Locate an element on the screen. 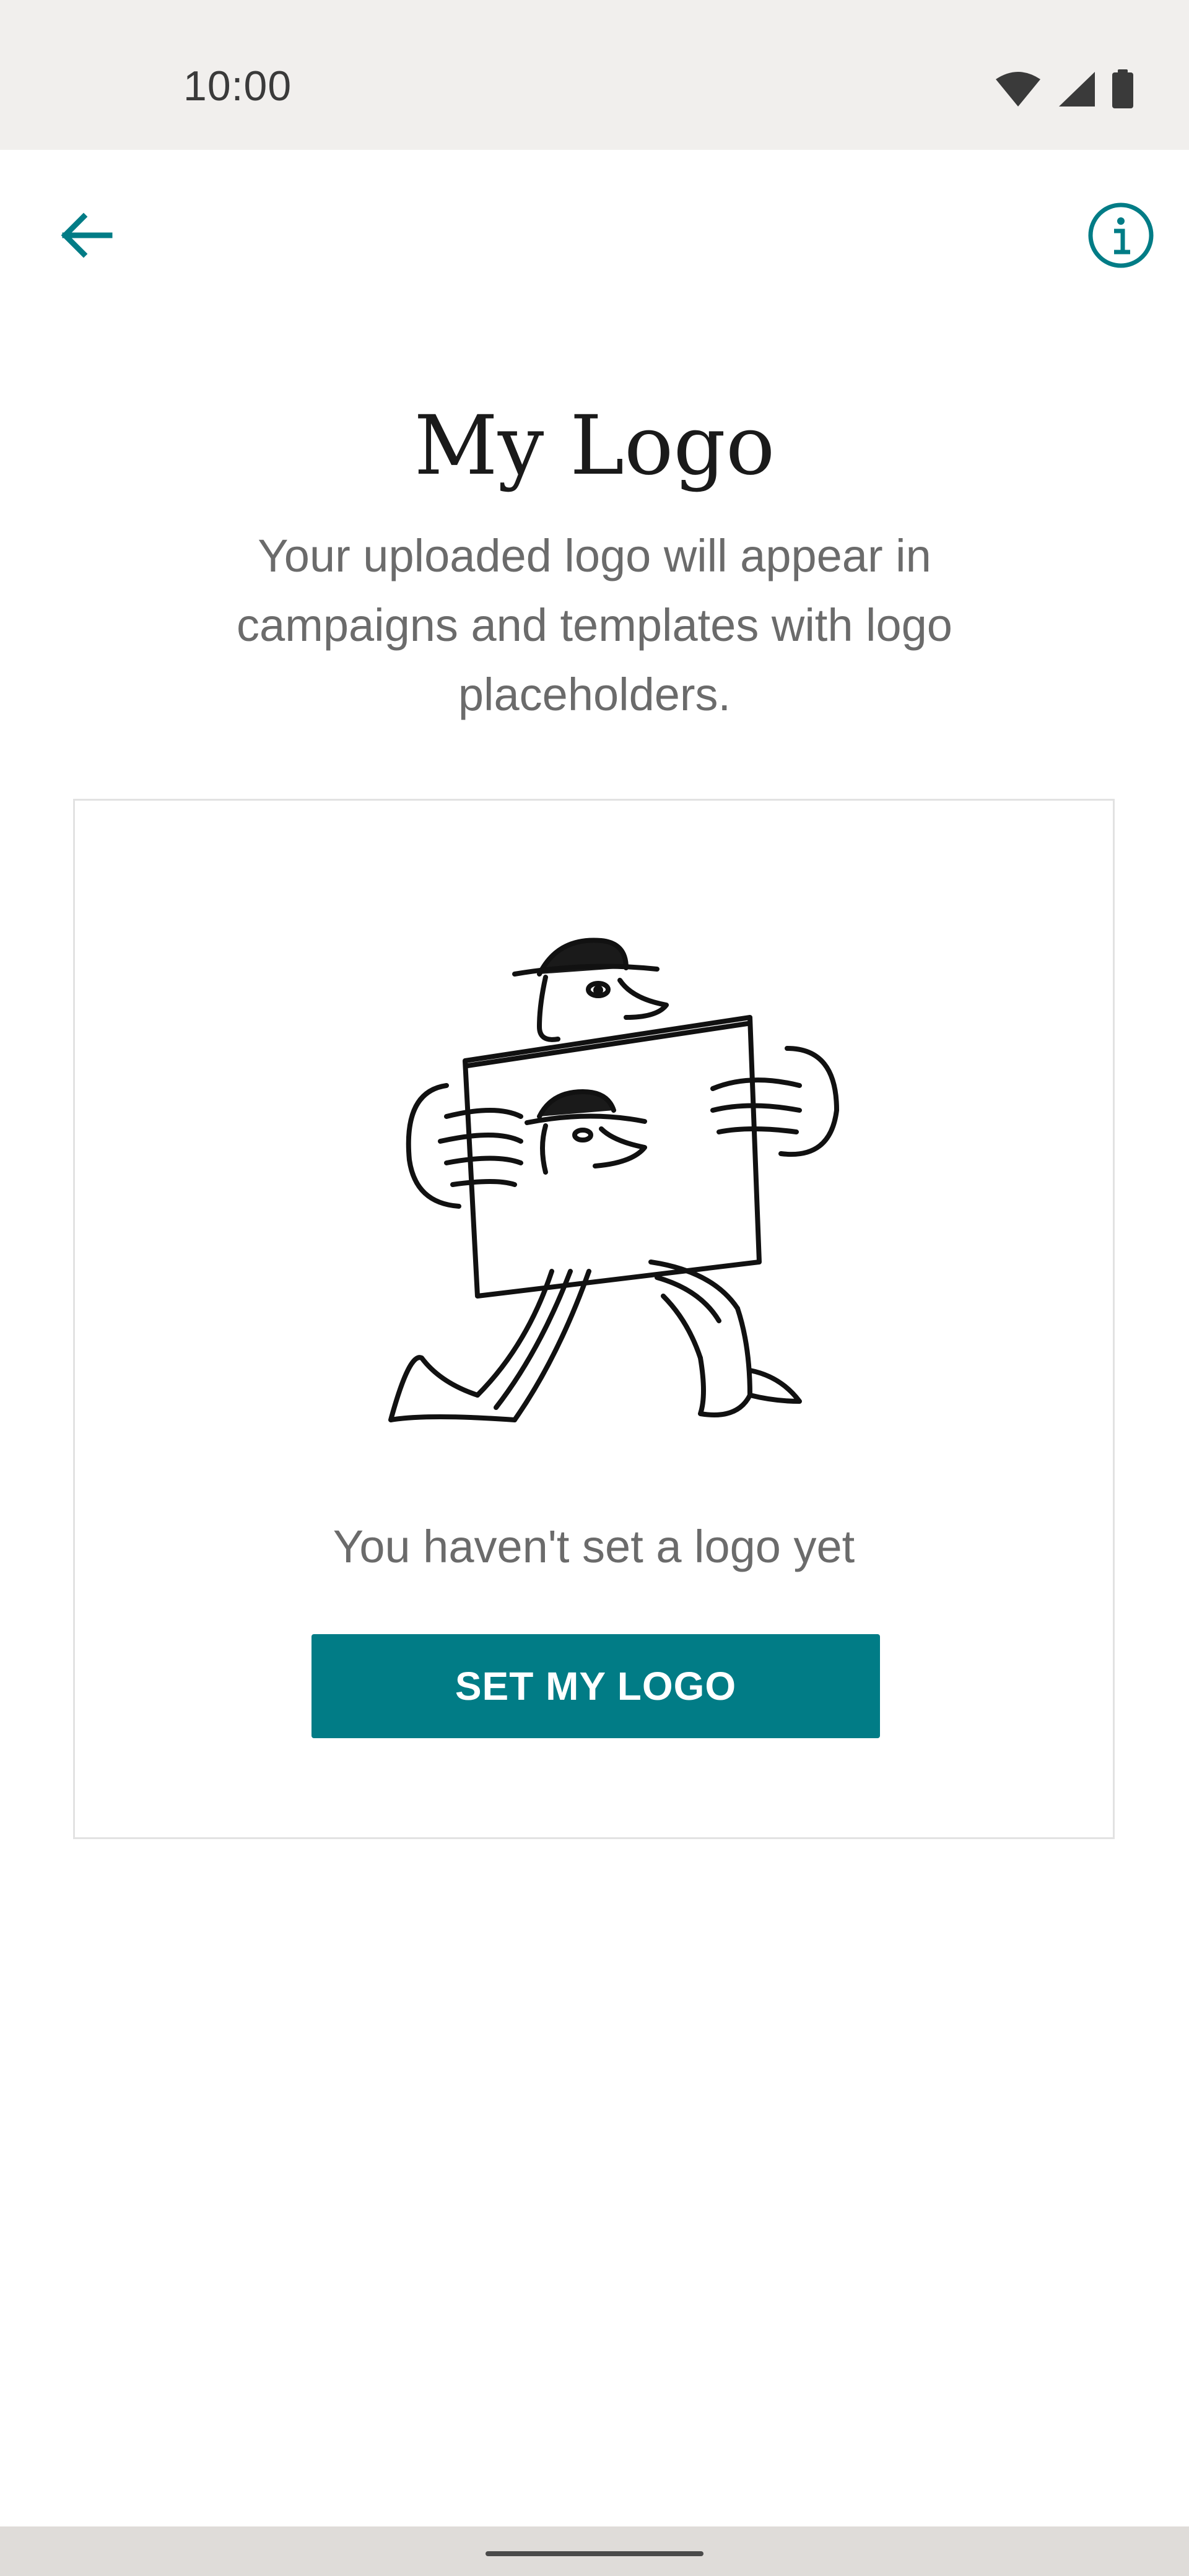 This screenshot has width=1189, height=2576. system-nav-bar is located at coordinates (594, 2551).